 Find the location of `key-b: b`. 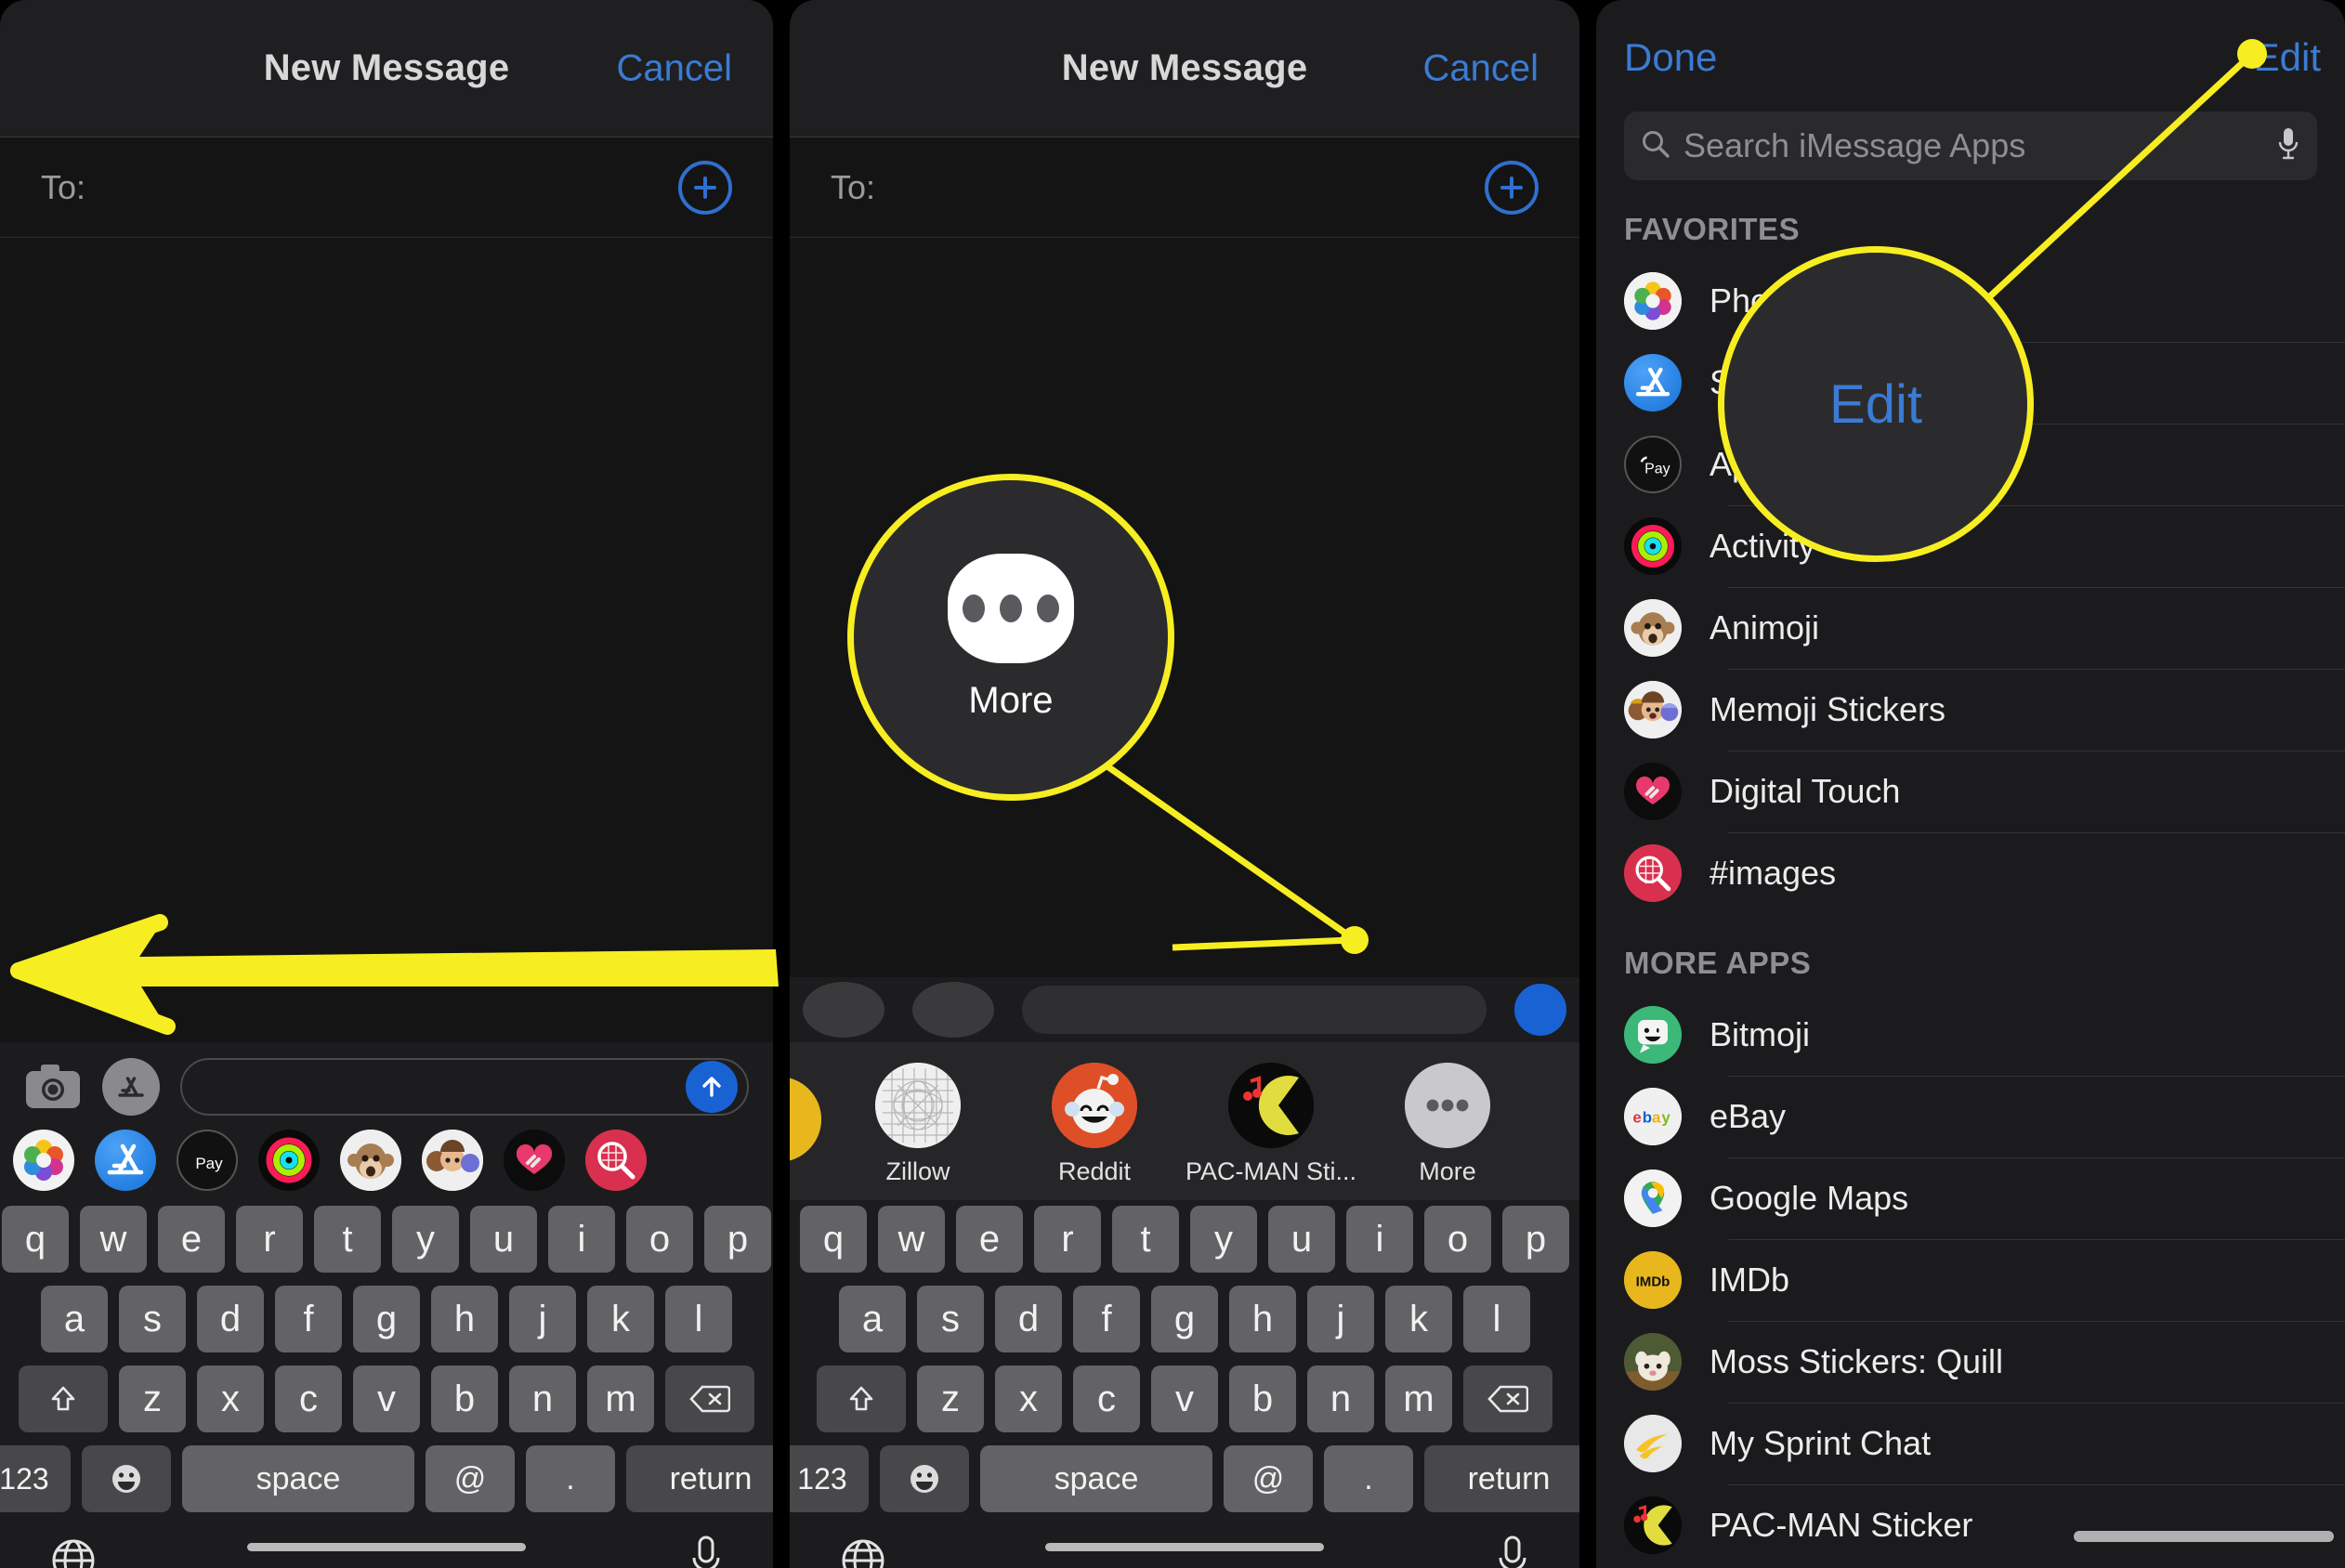

key-b: b is located at coordinates (1262, 1398).